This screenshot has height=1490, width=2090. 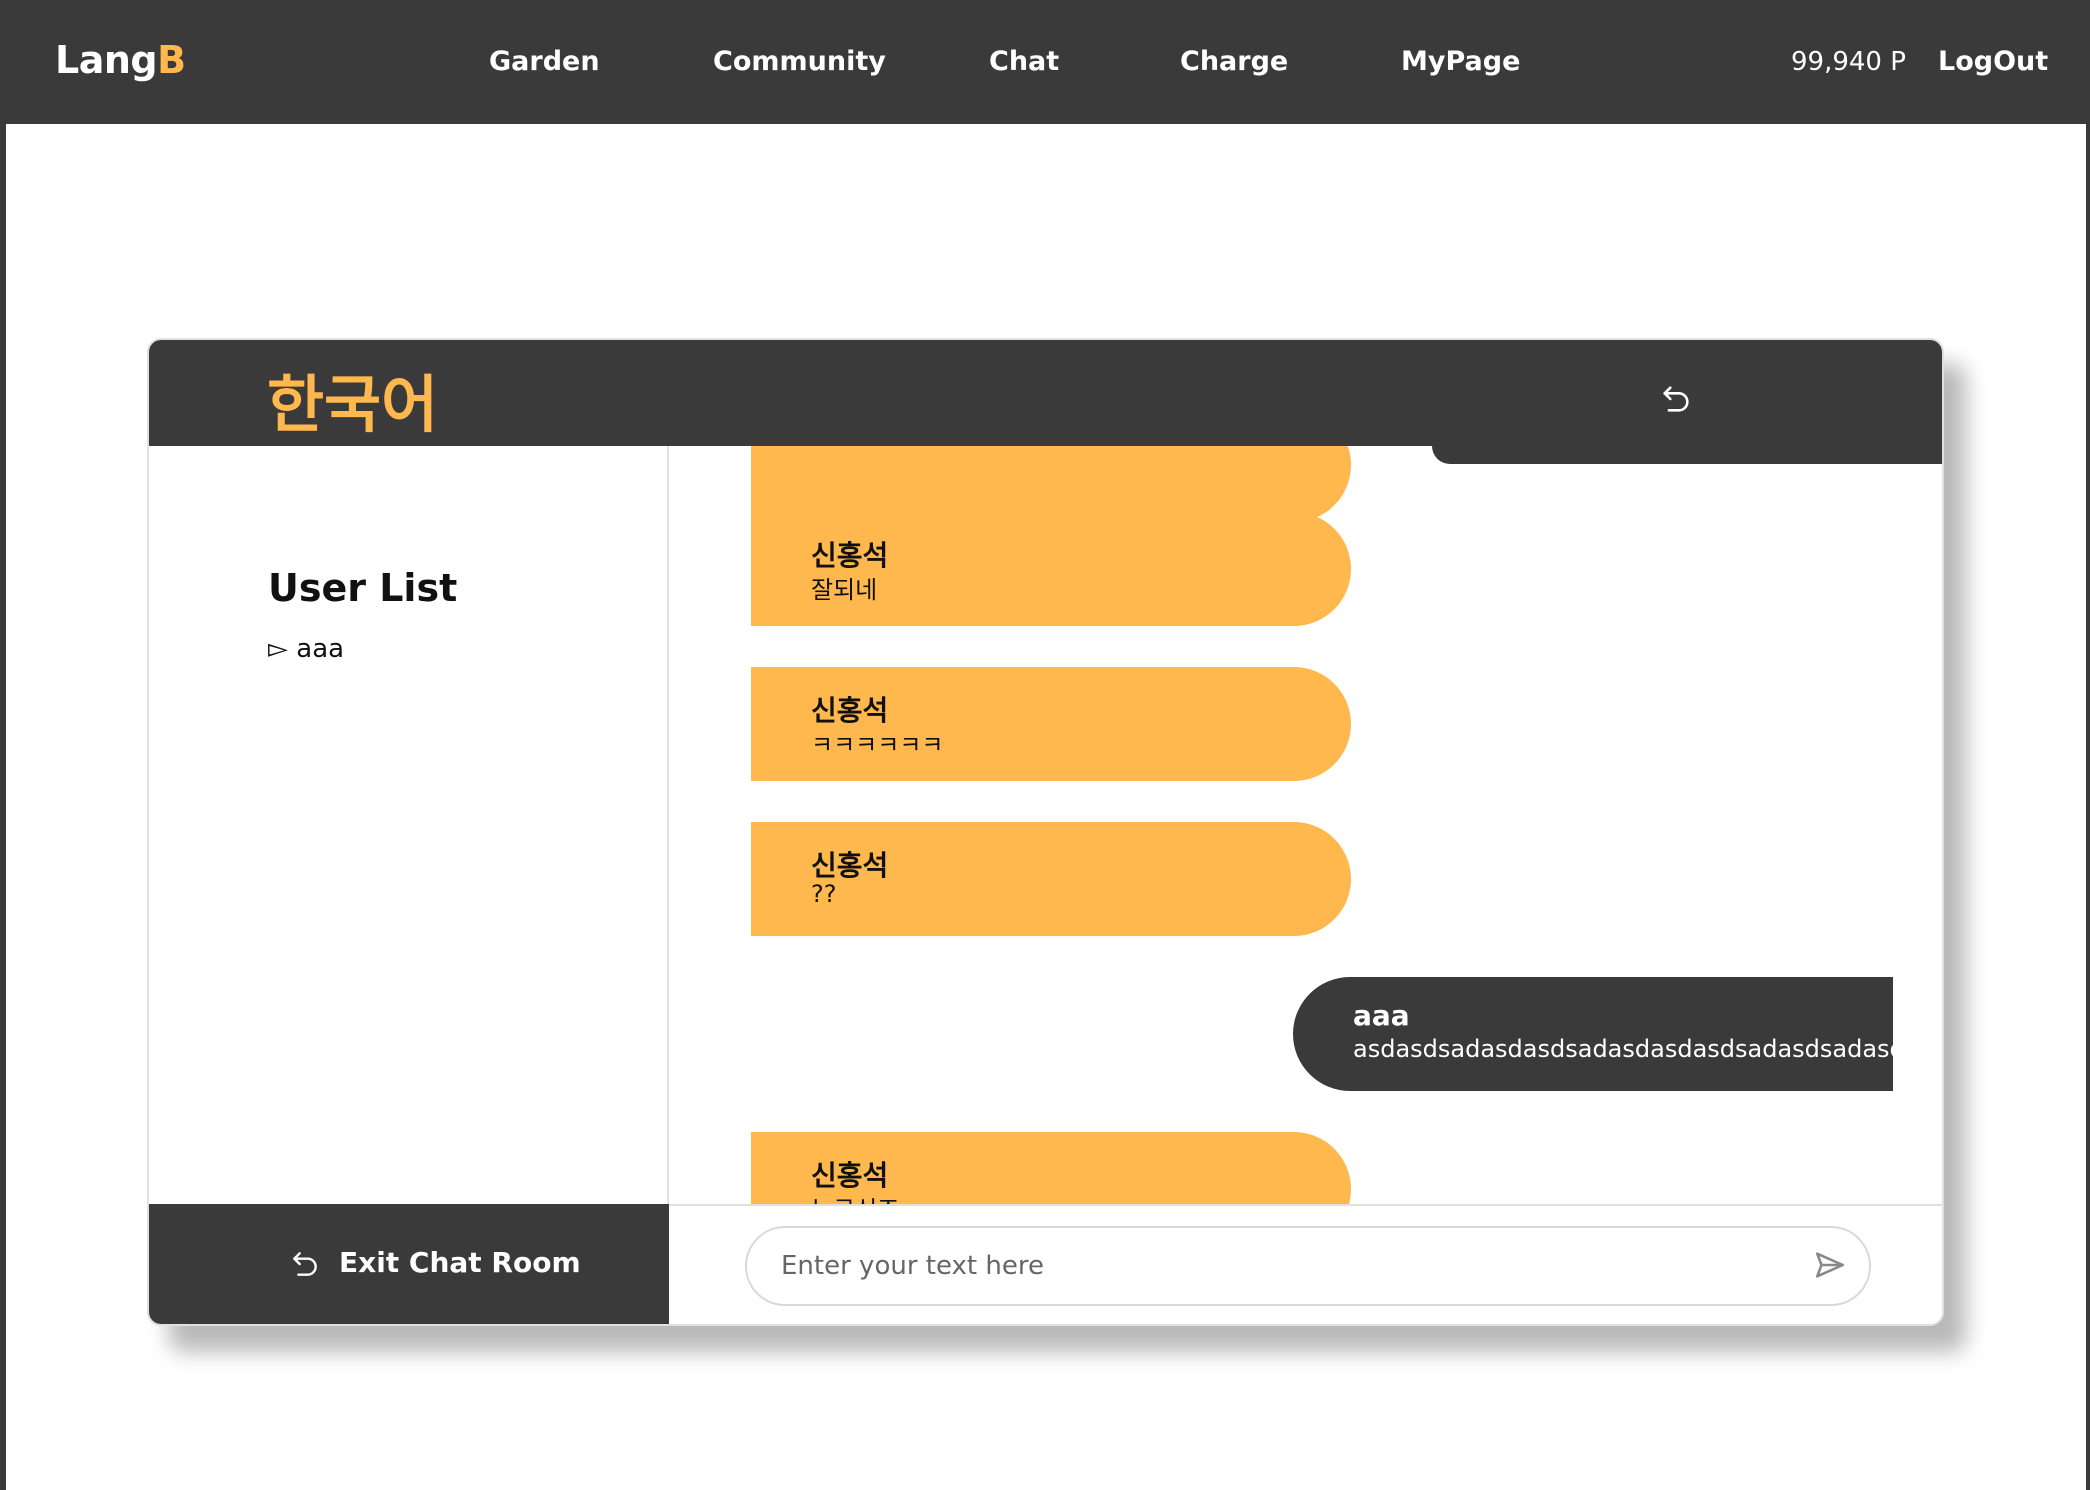 What do you see at coordinates (877, 745) in the screenshot?
I see `message-text: ㅋㅋㅋㅋㅋㅋ` at bounding box center [877, 745].